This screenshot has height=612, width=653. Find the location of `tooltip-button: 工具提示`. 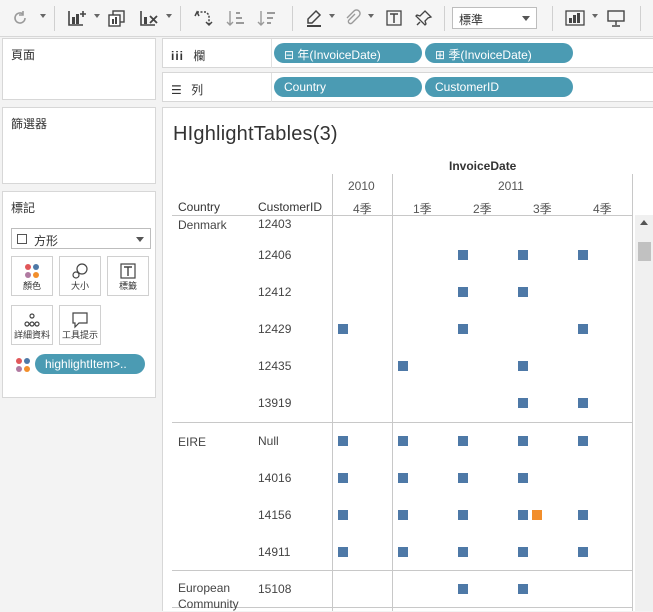

tooltip-button: 工具提示 is located at coordinates (80, 325).